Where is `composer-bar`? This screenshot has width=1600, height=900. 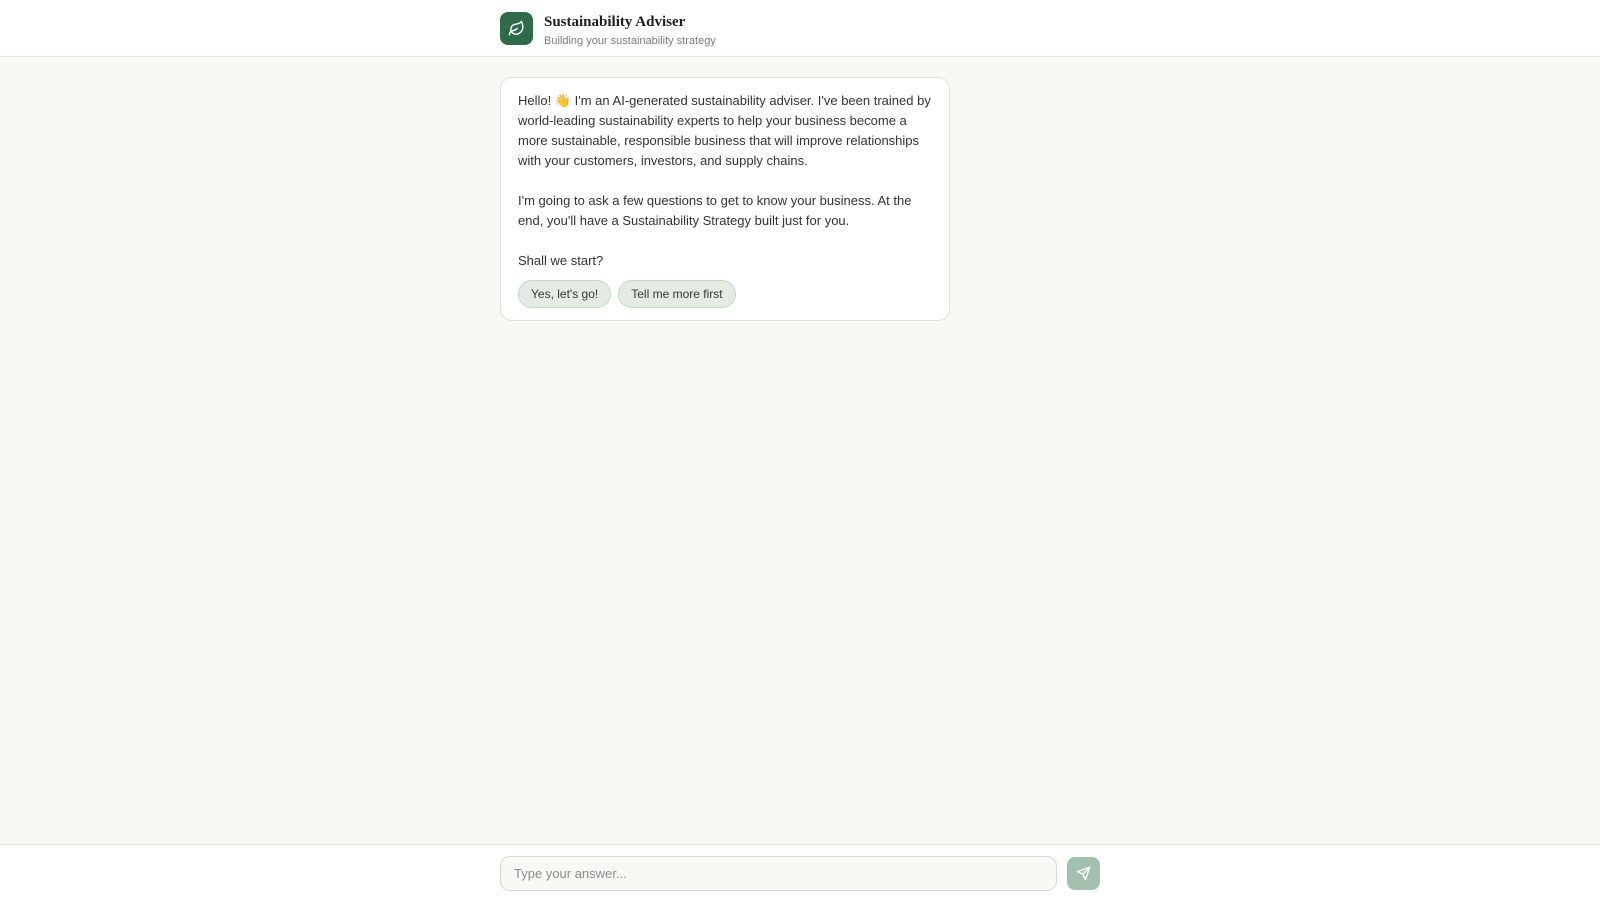 composer-bar is located at coordinates (800, 872).